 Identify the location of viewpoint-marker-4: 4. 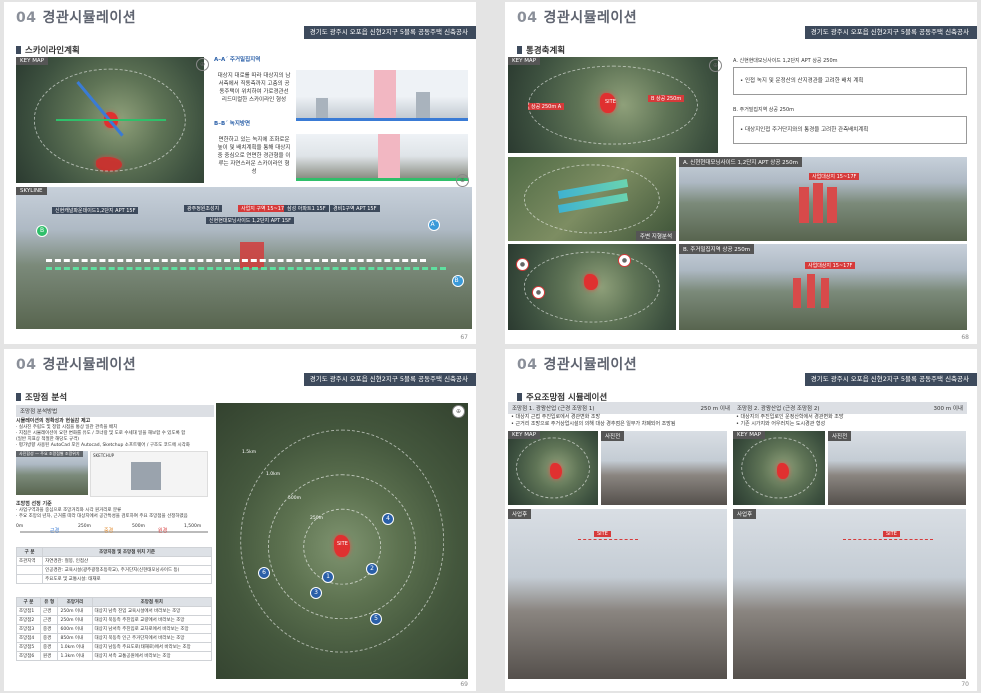
(388, 519).